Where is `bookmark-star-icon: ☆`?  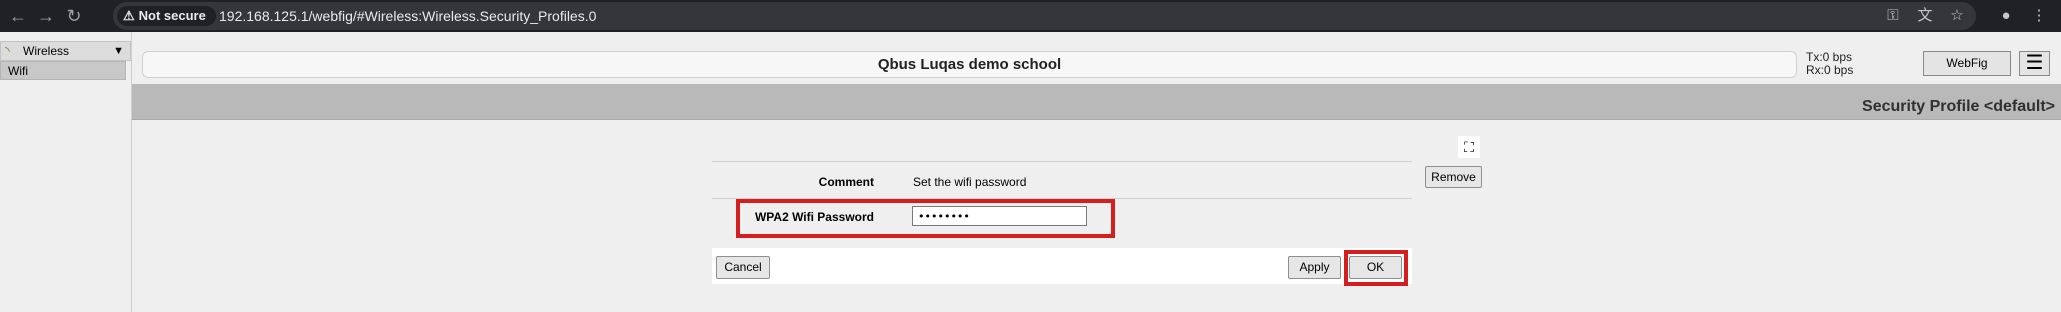 bookmark-star-icon: ☆ is located at coordinates (1957, 16).